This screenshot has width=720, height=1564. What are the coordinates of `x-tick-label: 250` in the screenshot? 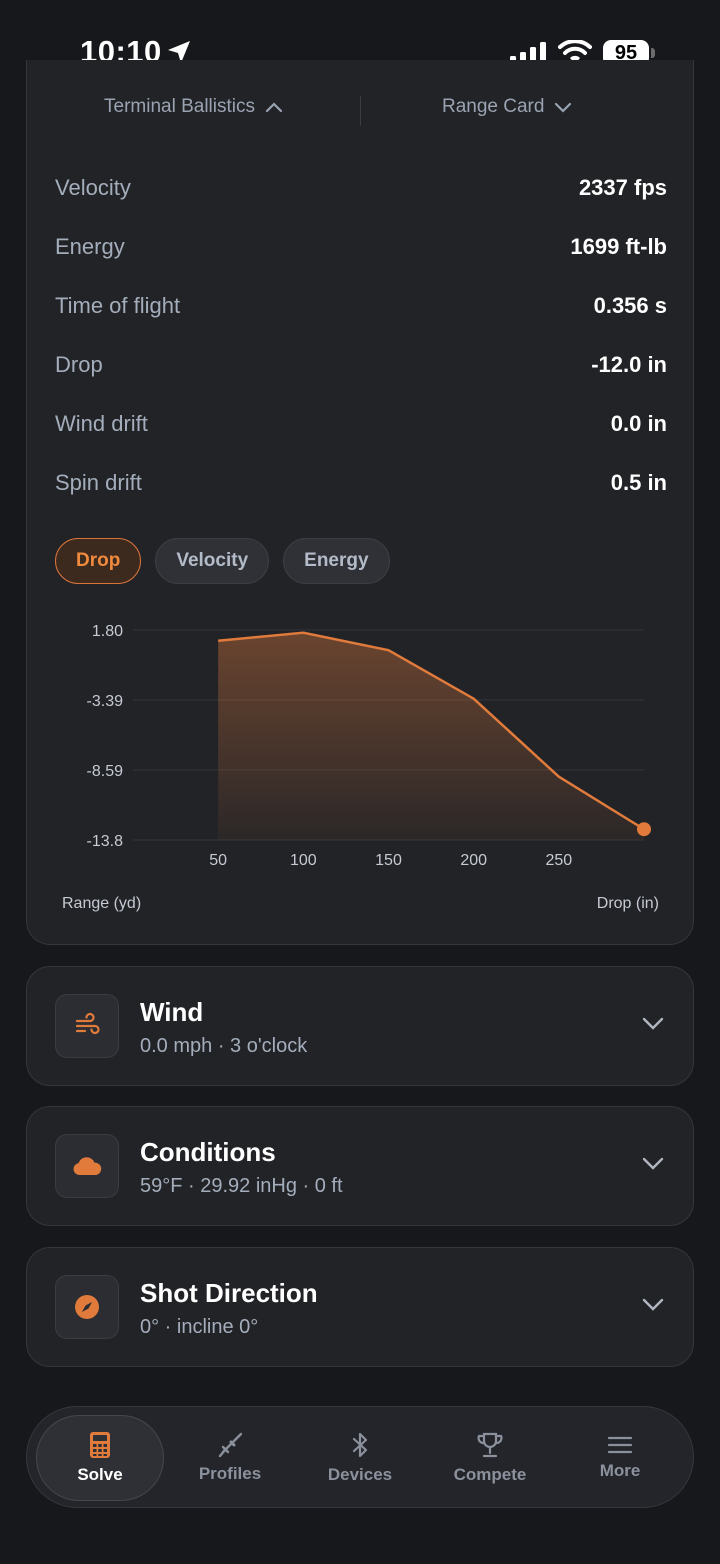 It's located at (558, 860).